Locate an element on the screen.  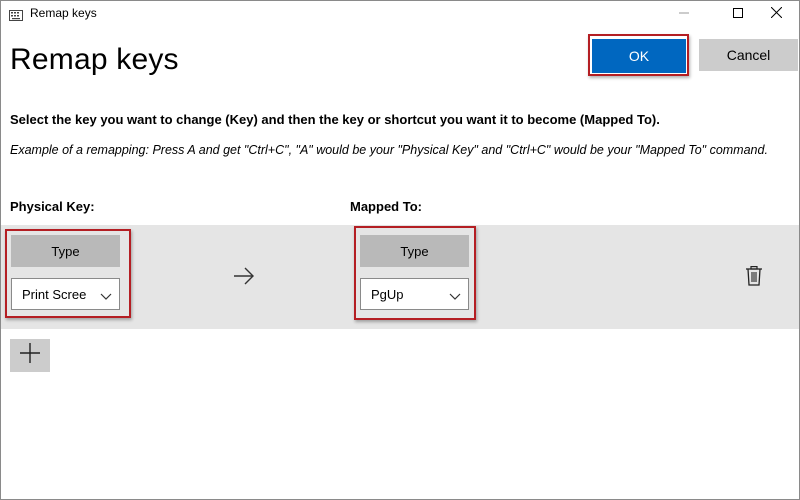
physical-key-label: Physical Key: is located at coordinates (52, 206).